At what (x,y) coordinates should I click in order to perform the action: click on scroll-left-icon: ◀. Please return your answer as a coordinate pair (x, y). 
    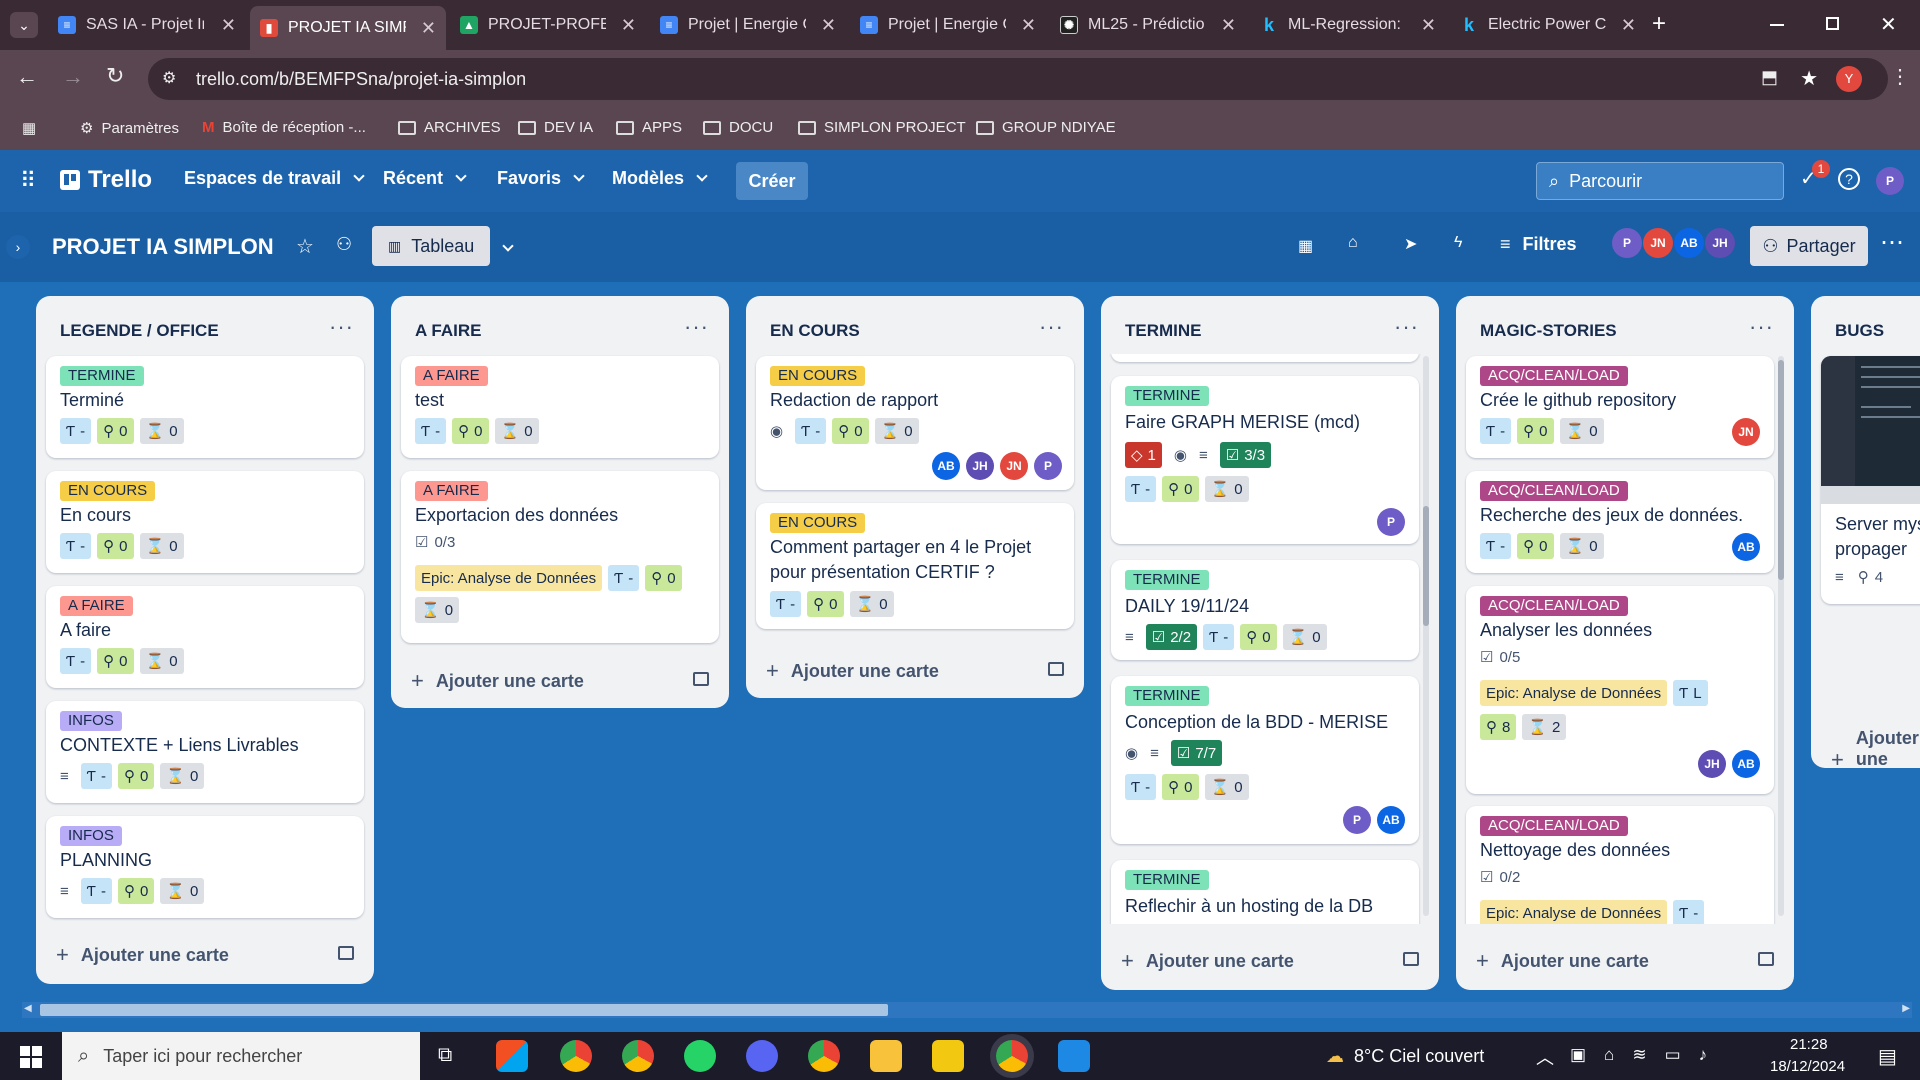
    Looking at the image, I should click on (28, 1008).